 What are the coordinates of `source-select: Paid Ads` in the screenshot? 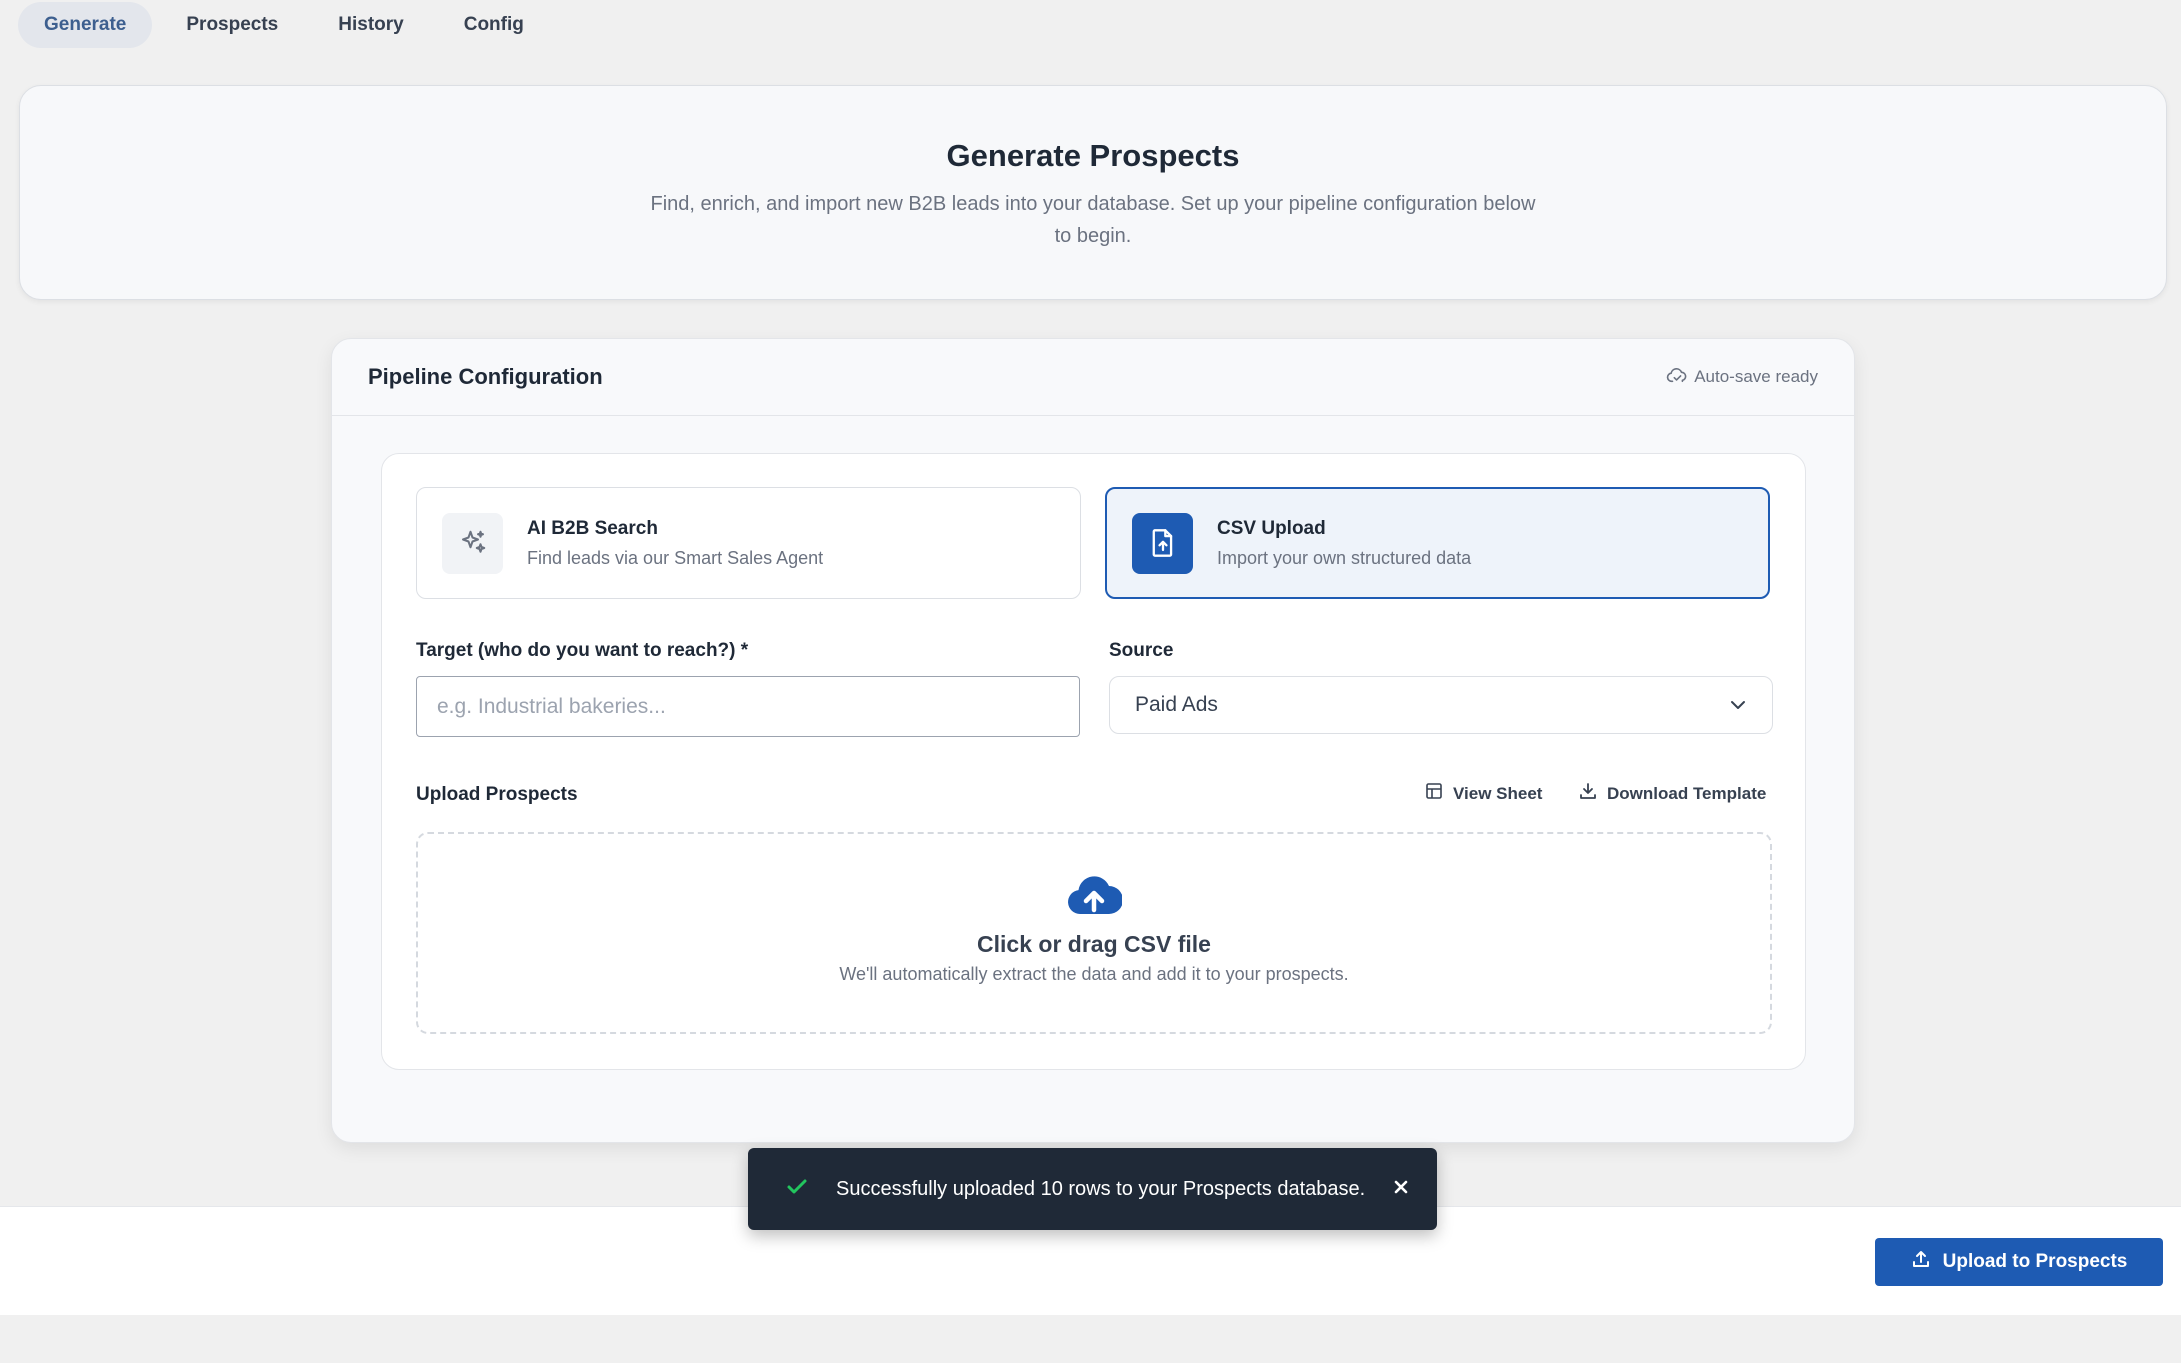 It's located at (1441, 705).